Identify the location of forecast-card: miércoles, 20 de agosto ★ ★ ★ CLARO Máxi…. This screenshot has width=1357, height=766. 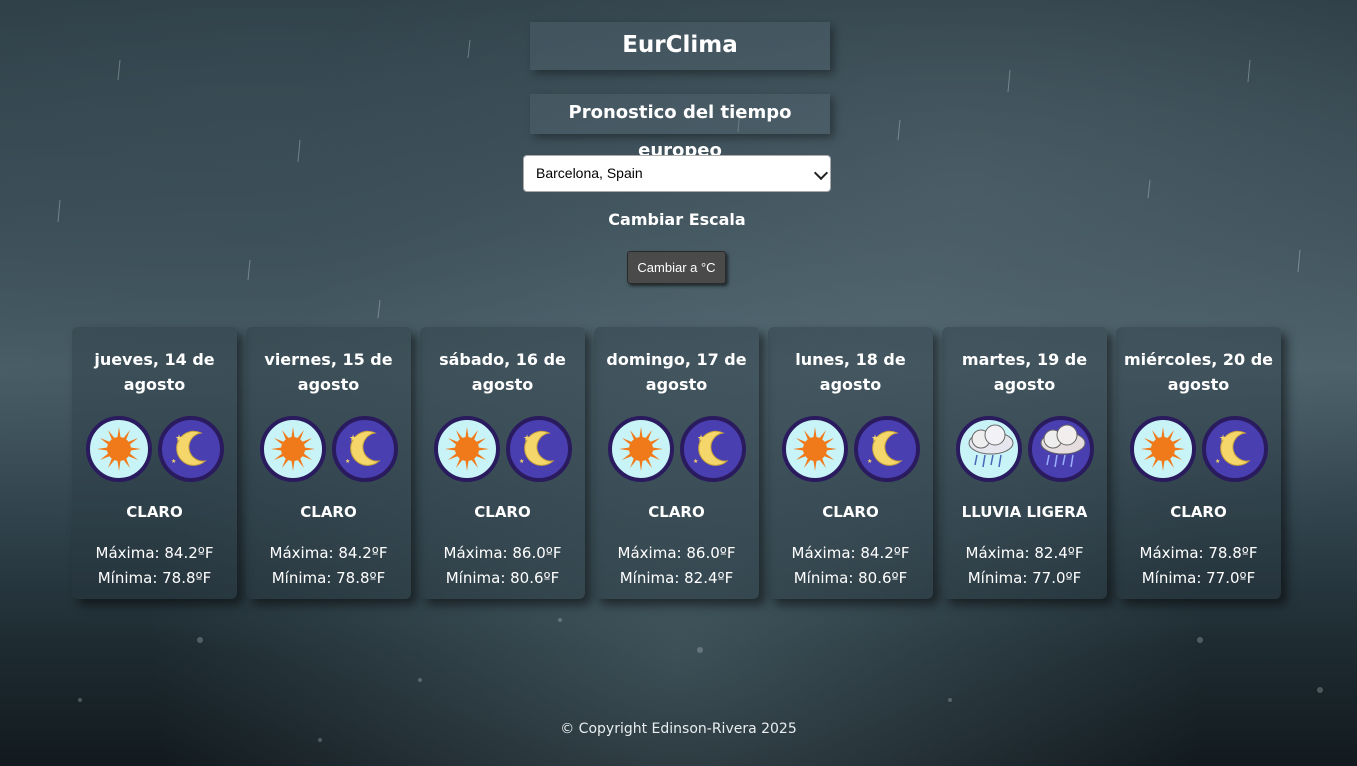
(1198, 463).